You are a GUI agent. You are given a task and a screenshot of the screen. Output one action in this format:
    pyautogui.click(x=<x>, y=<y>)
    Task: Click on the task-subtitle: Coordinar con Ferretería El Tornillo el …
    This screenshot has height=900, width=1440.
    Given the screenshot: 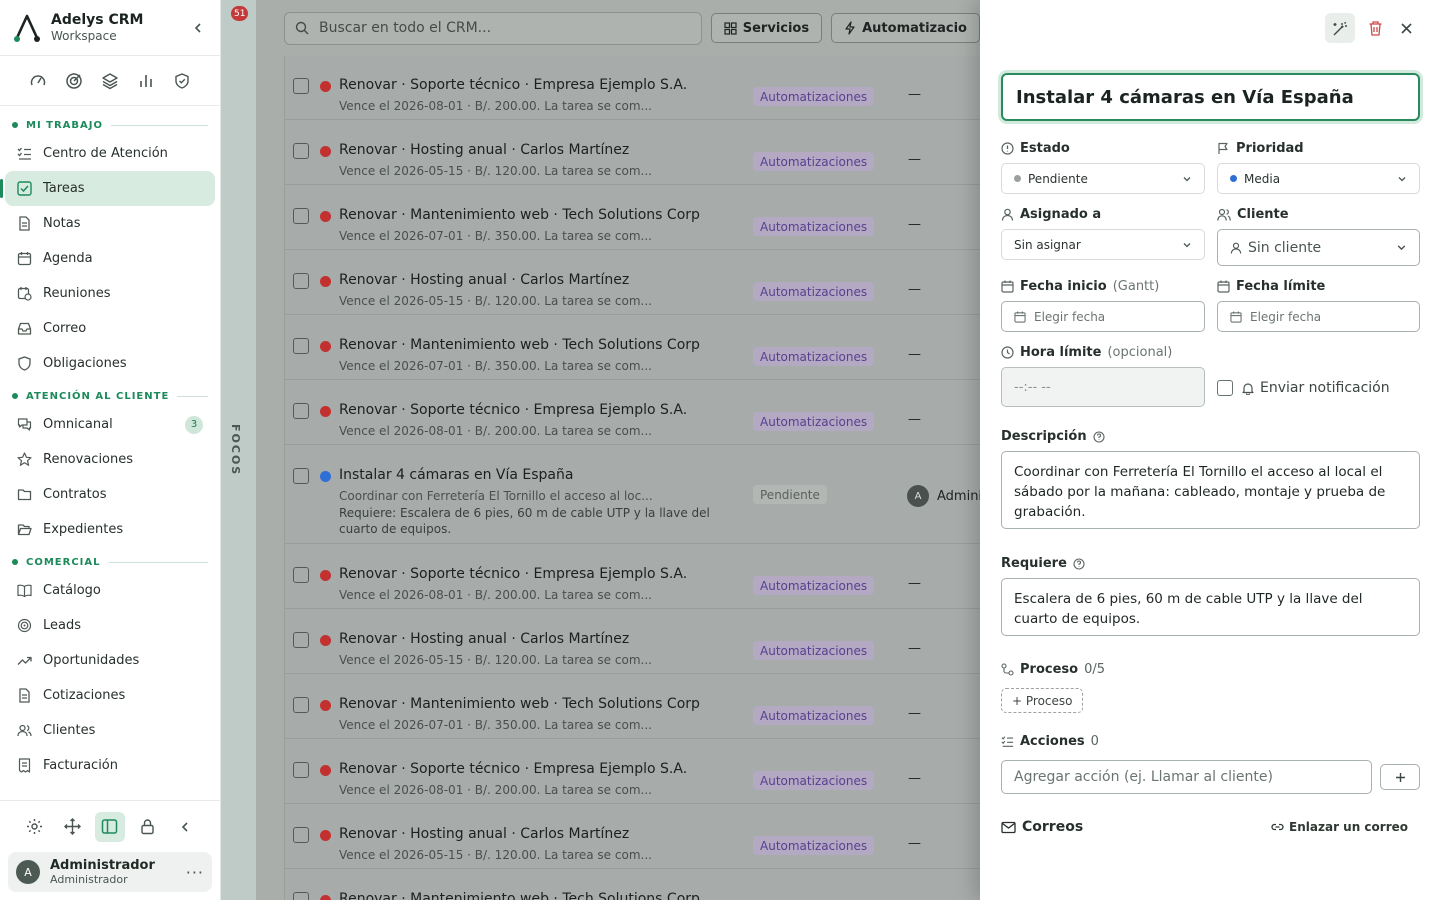 What is the action you would take?
    pyautogui.click(x=496, y=496)
    